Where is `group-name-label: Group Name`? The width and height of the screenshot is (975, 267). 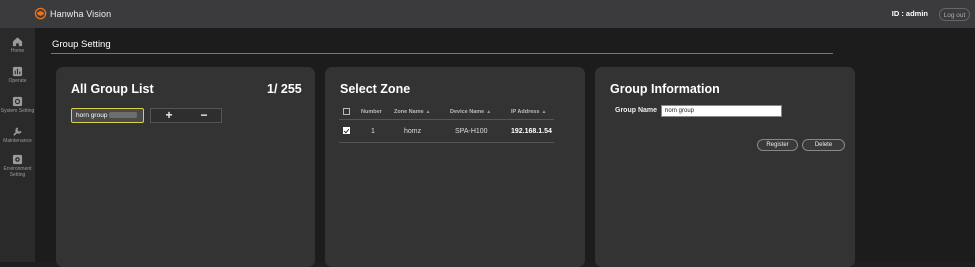
group-name-label: Group Name is located at coordinates (636, 110).